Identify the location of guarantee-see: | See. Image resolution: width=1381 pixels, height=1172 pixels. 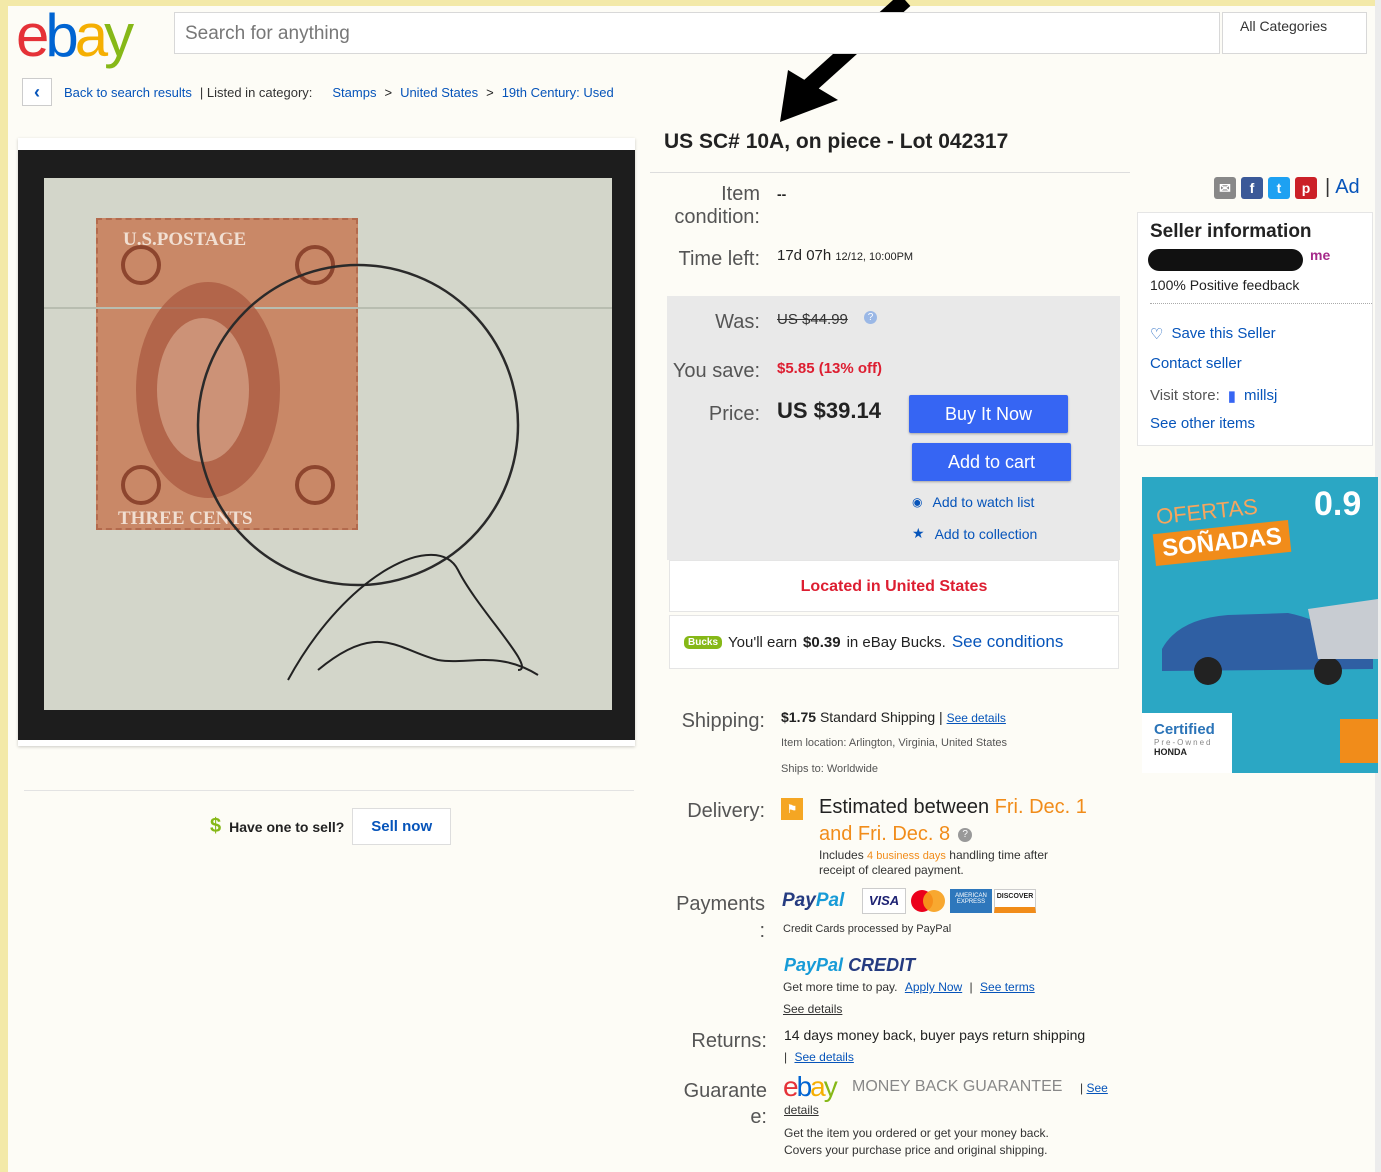
(1094, 1088).